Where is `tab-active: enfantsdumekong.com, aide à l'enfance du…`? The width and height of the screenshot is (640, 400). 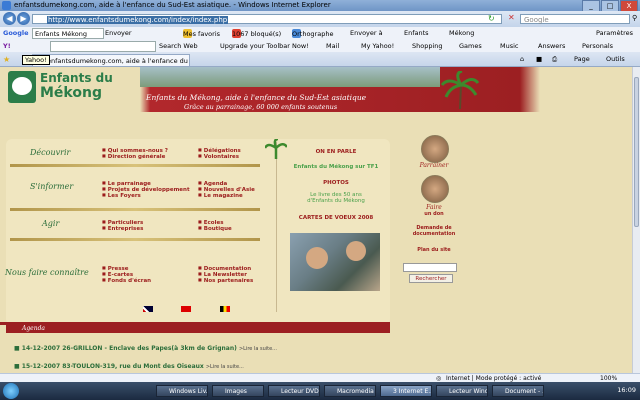
tab-active: enfantsdumekong.com, aide à l'enfance du… is located at coordinates (111, 60).